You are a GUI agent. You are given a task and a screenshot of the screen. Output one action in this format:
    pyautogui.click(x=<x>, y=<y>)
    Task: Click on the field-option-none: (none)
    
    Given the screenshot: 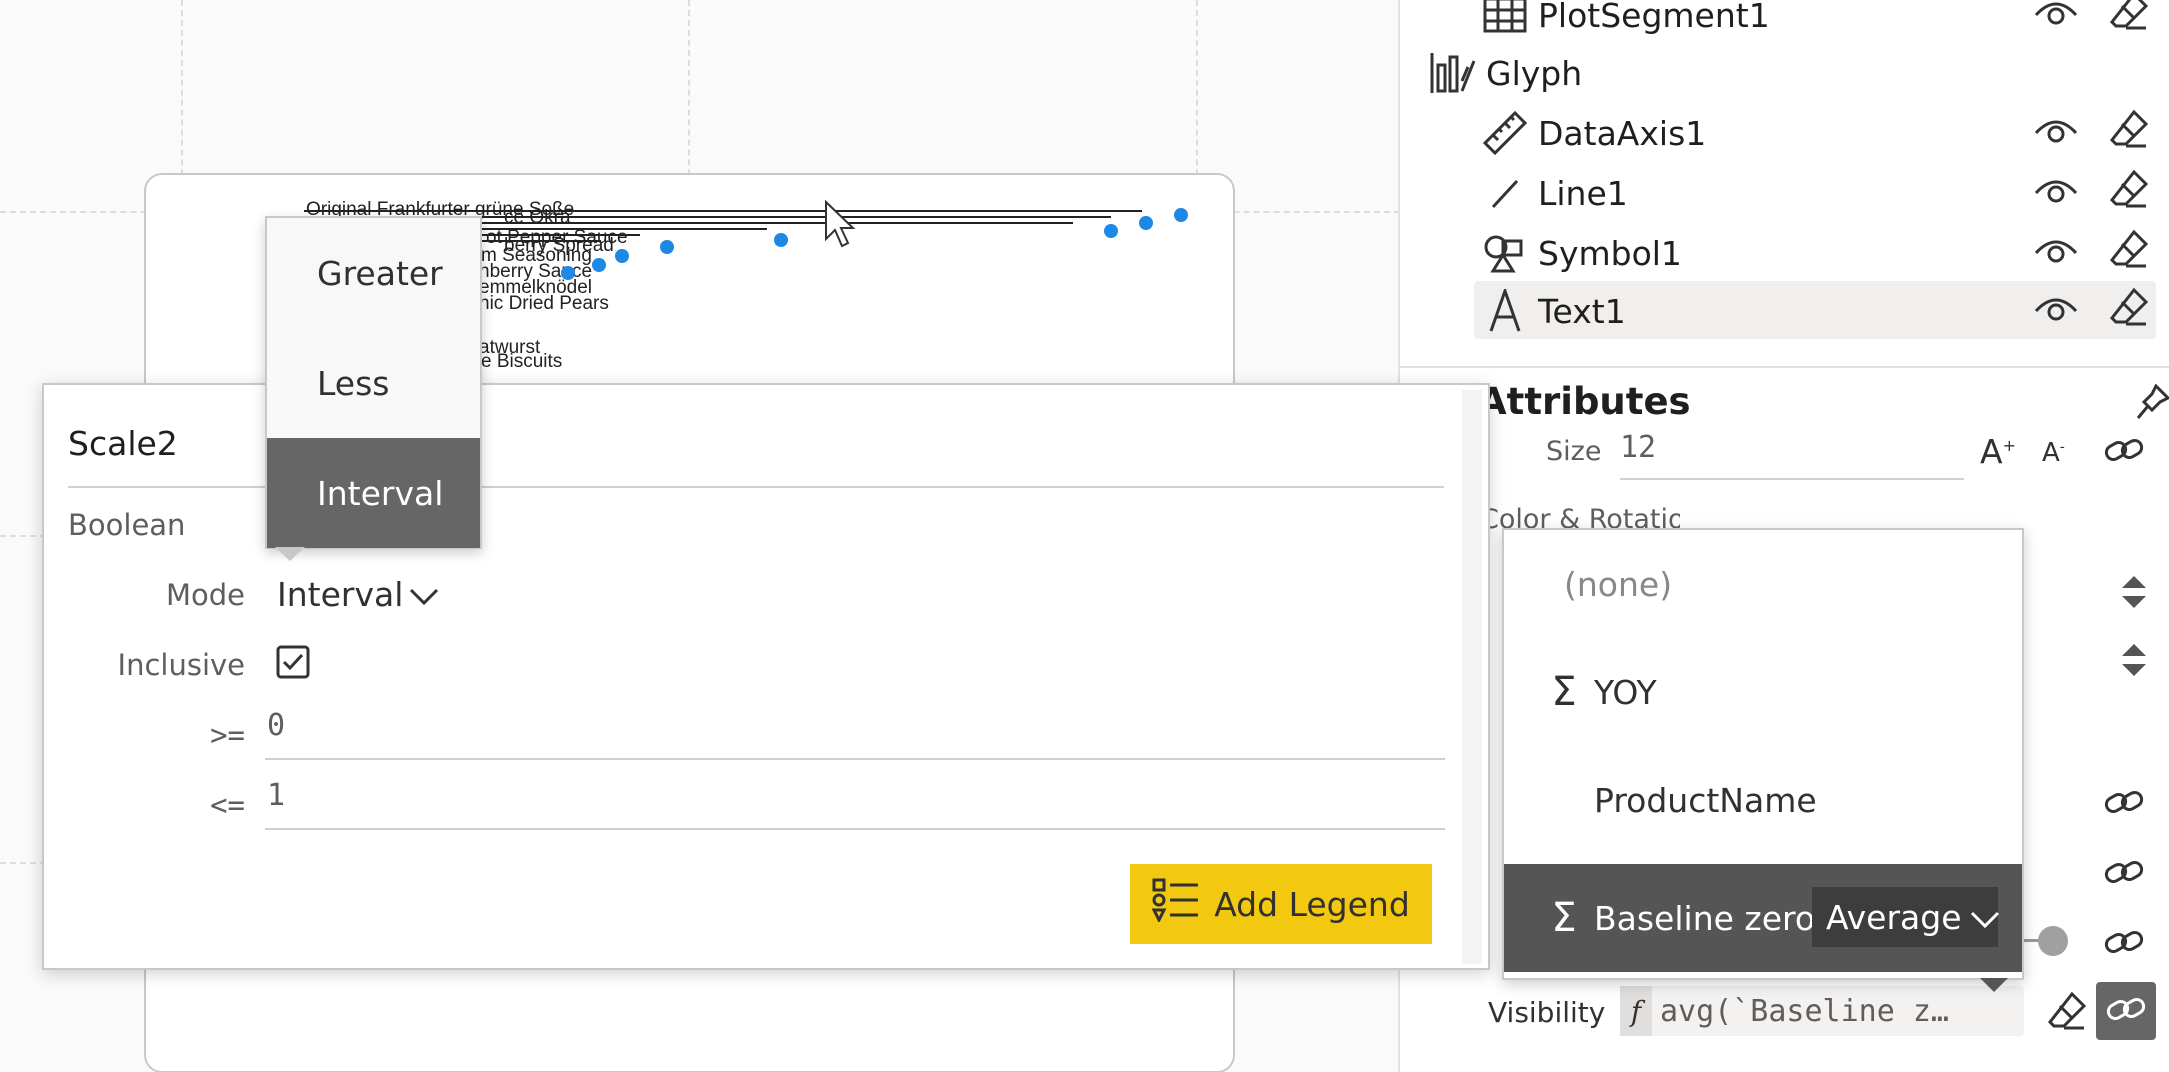 What is the action you would take?
    pyautogui.click(x=1763, y=584)
    